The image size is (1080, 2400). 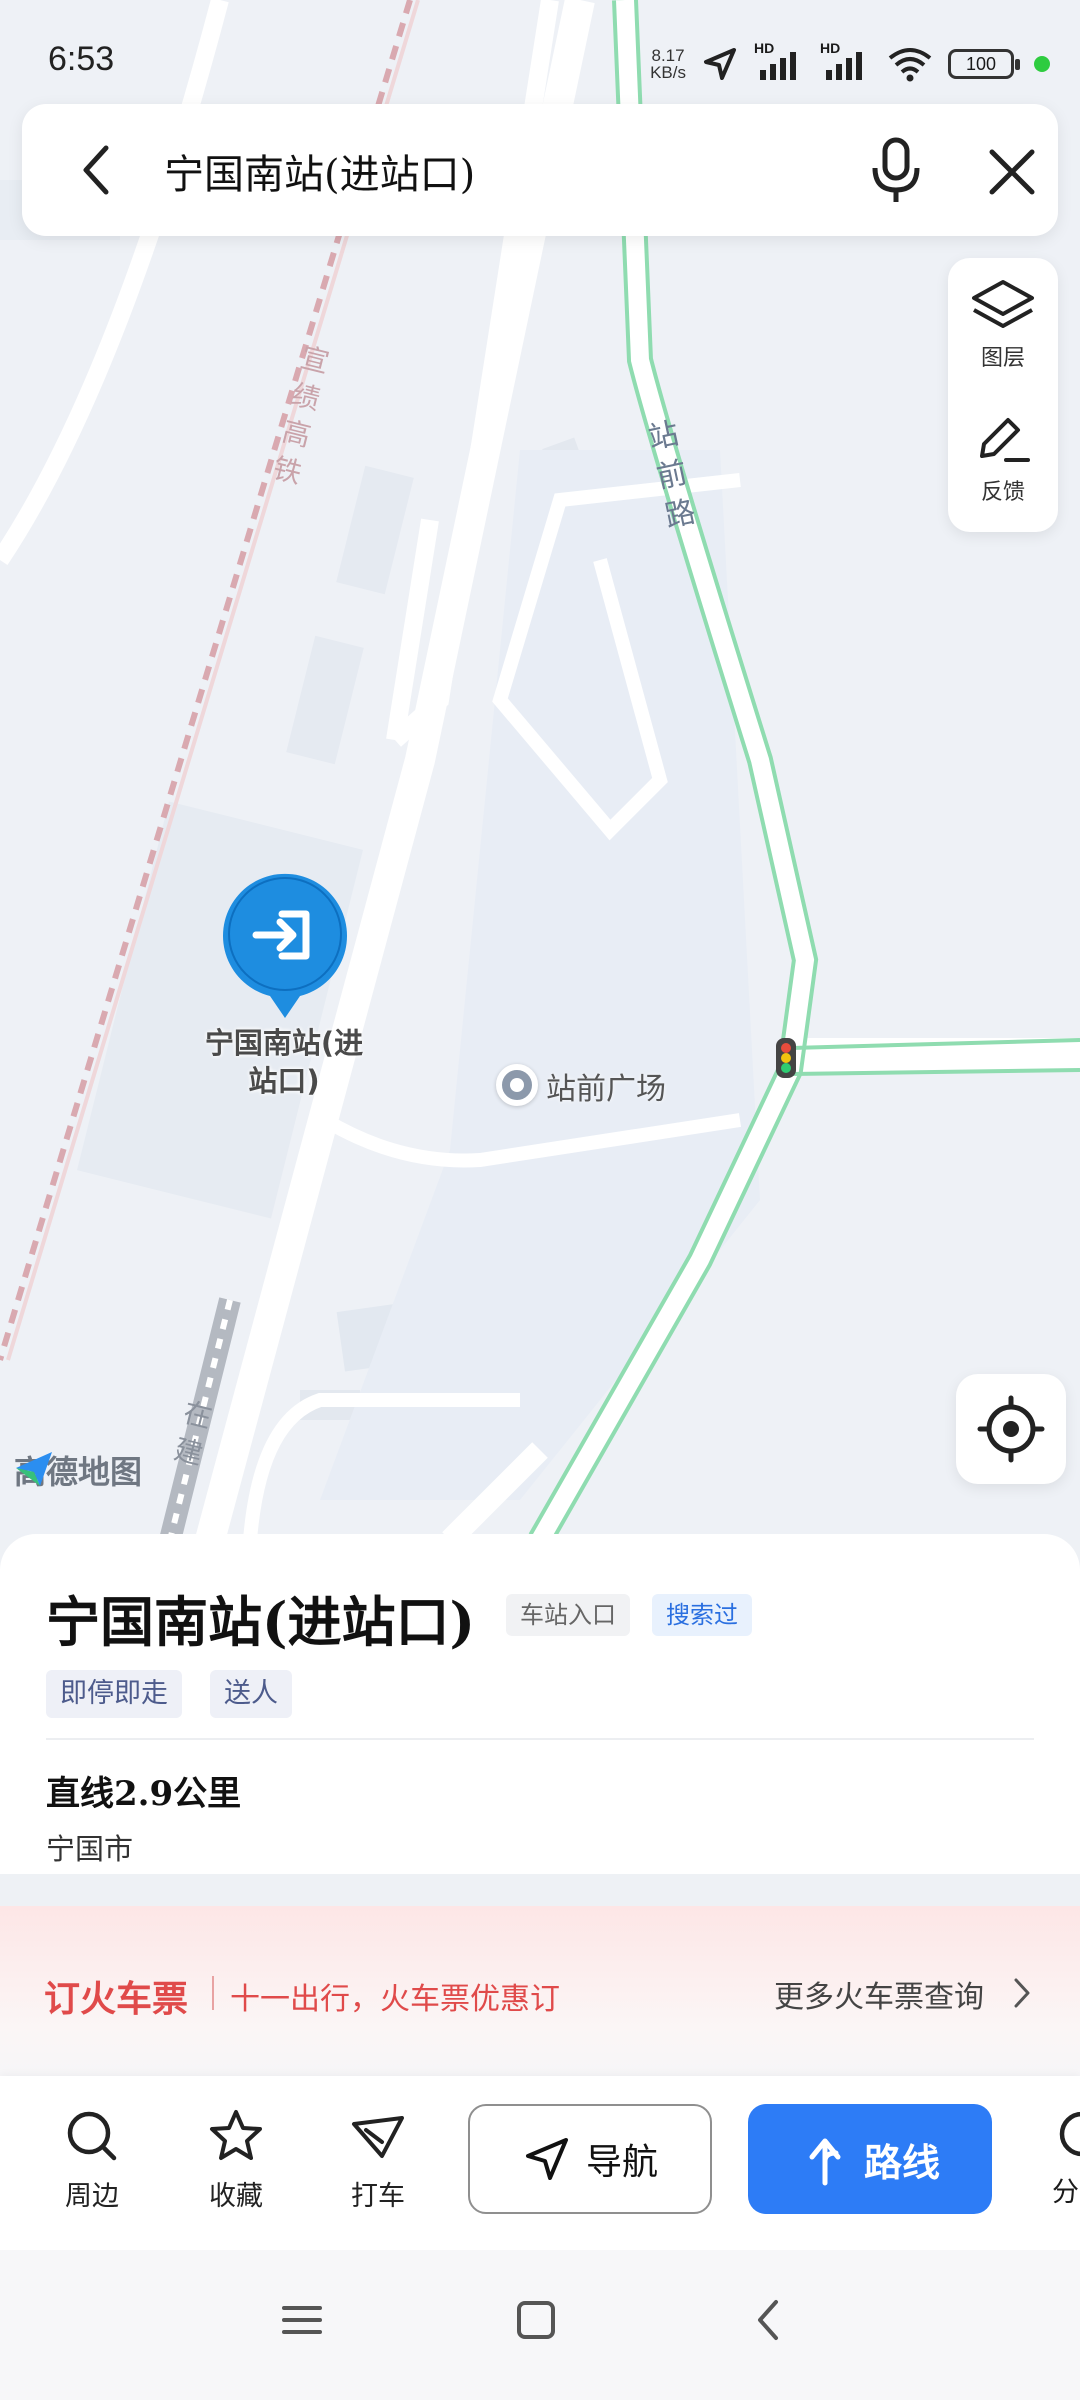 I want to click on amap-logo-icon, so click(x=34, y=1469).